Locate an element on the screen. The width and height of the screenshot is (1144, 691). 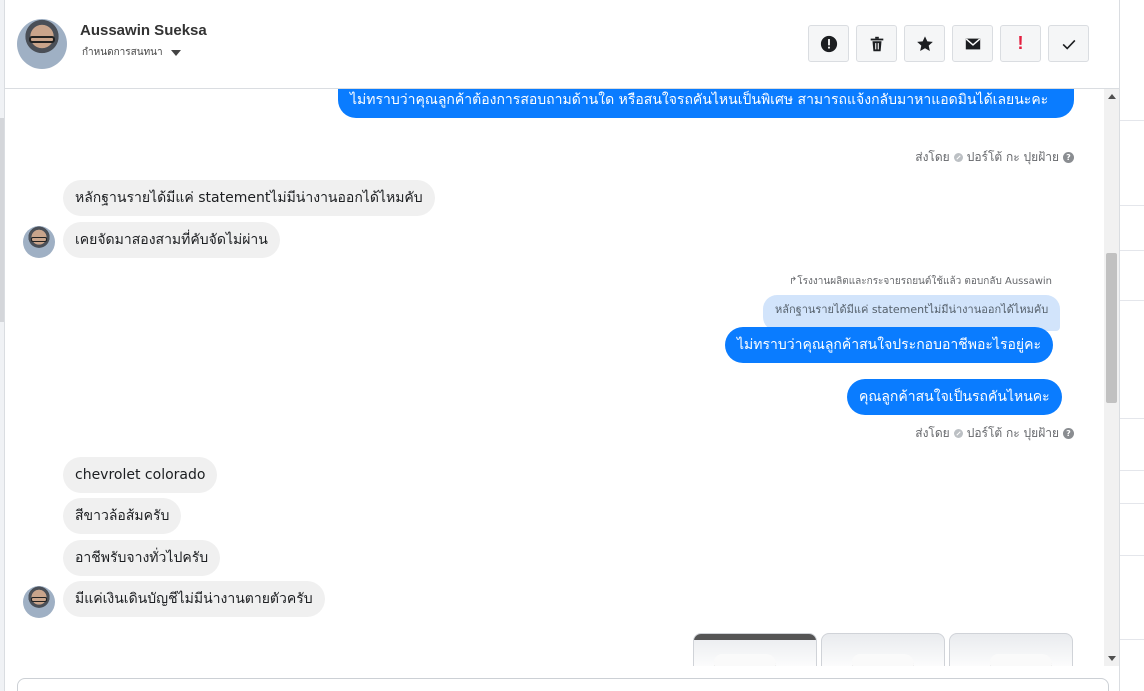
incoming-message: เคยจัดมาสองสามที่คับจัดไม่ผ่าน is located at coordinates (171, 240).